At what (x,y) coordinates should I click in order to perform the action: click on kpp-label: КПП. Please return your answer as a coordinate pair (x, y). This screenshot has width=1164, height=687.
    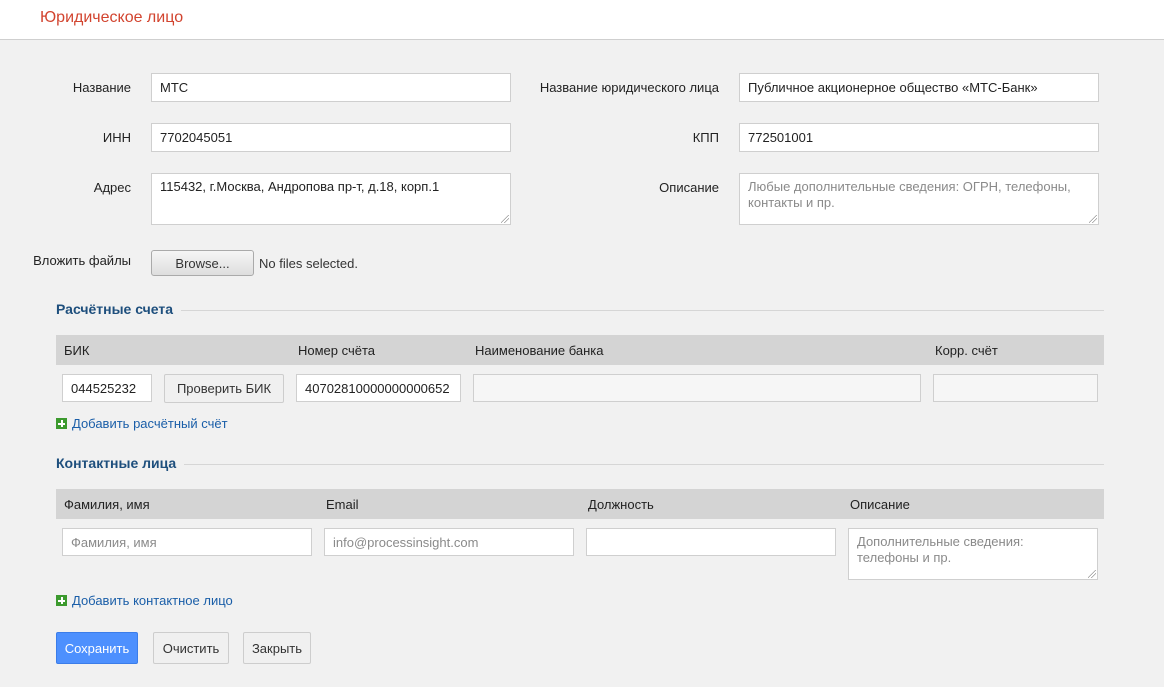
    Looking at the image, I should click on (705, 137).